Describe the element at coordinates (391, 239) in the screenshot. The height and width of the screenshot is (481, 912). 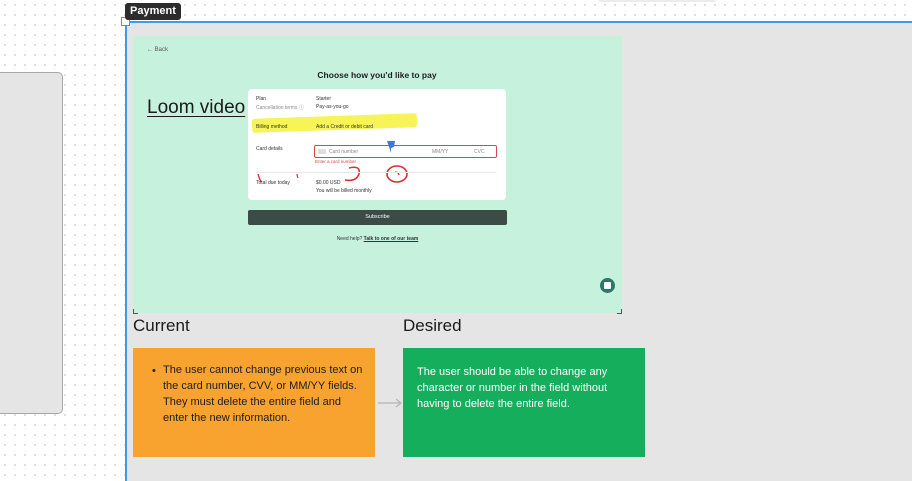
I see `help-link: Talk to one of our team` at that location.